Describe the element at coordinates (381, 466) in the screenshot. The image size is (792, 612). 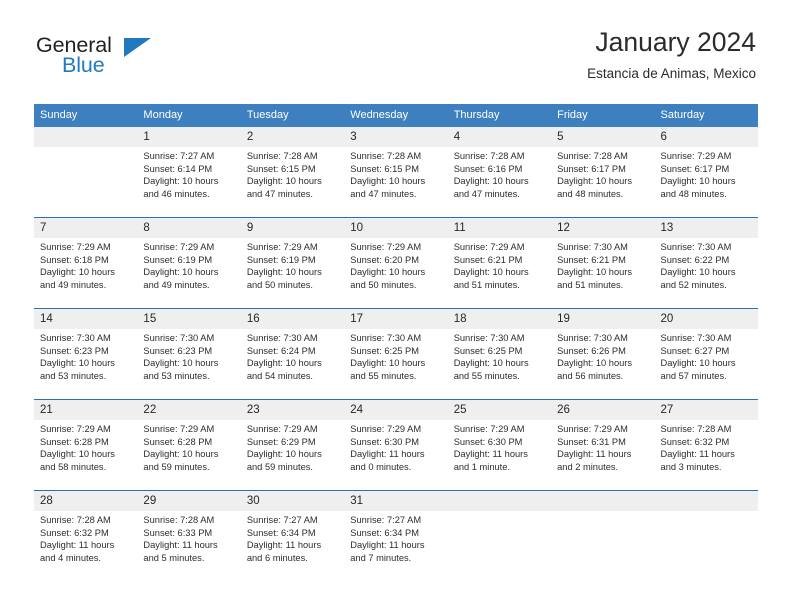
I see `daylight-text-line2: and 0 minutes.` at that location.